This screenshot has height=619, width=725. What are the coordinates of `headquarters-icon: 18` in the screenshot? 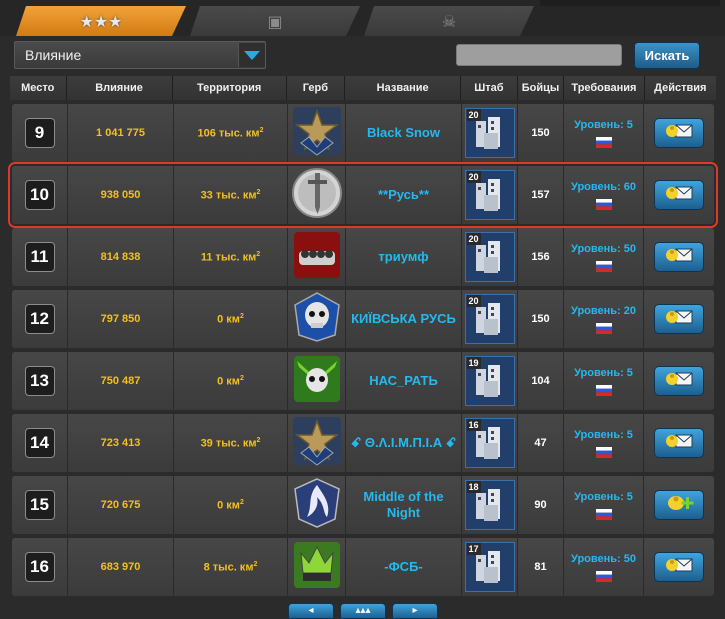 It's located at (489, 505).